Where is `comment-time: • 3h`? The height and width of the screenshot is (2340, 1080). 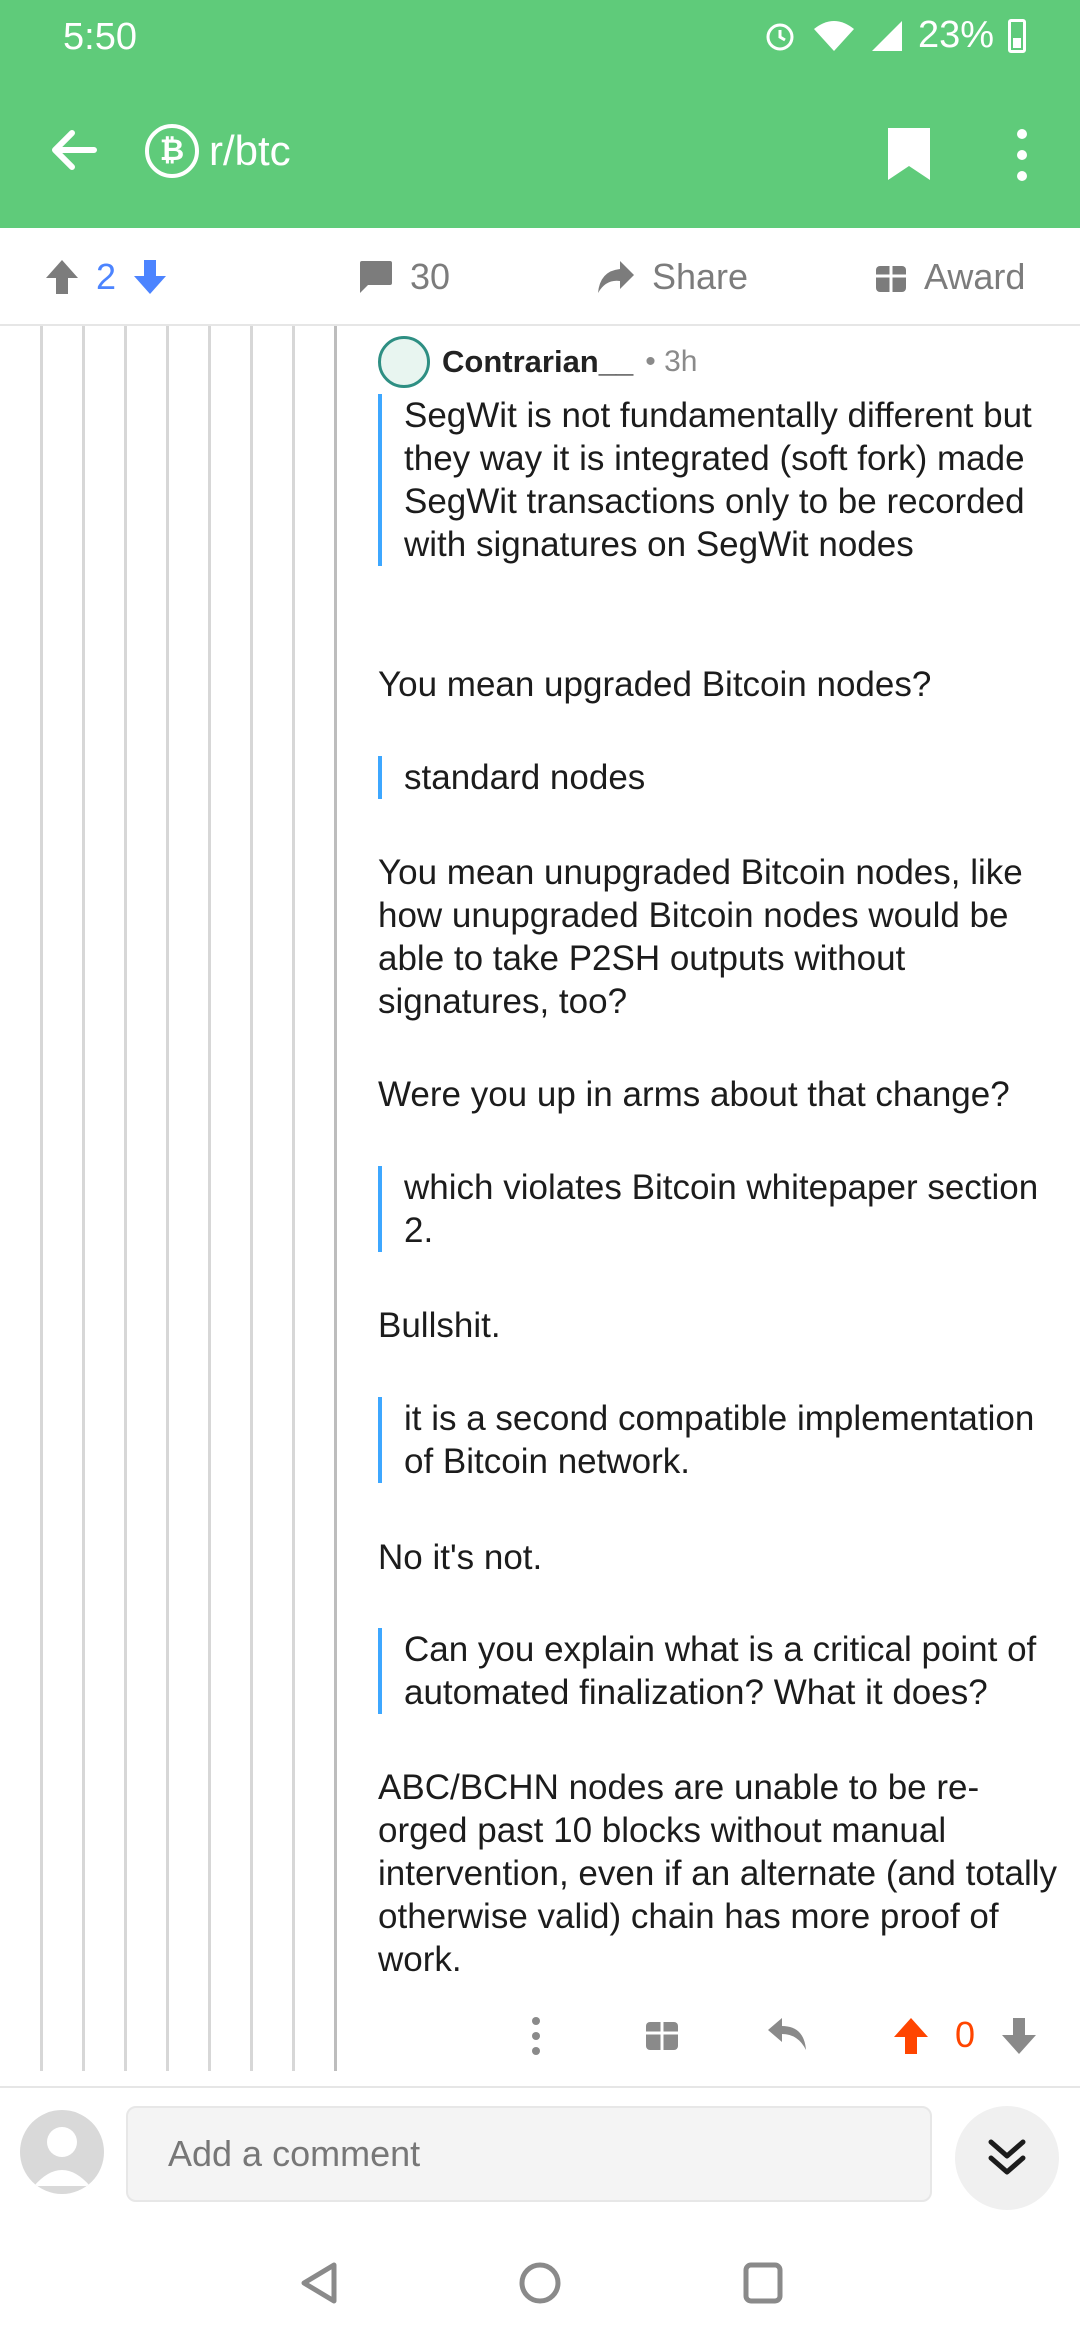 comment-time: • 3h is located at coordinates (671, 361).